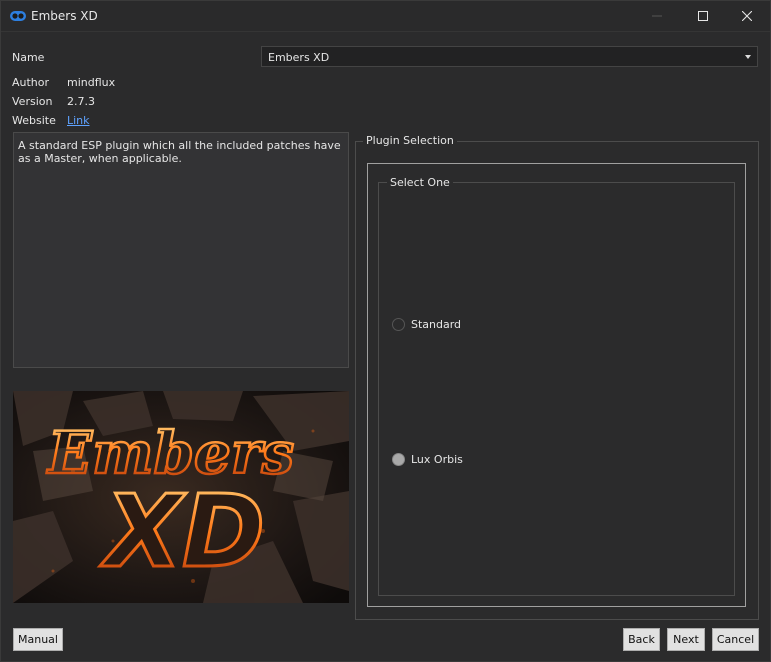 The image size is (771, 662). I want to click on mod-banner-image: Embers XD, so click(181, 497).